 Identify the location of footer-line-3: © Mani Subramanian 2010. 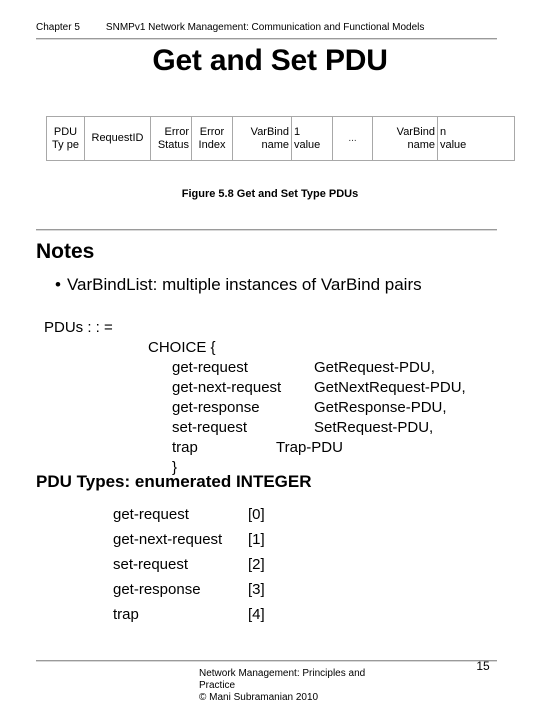
(259, 697).